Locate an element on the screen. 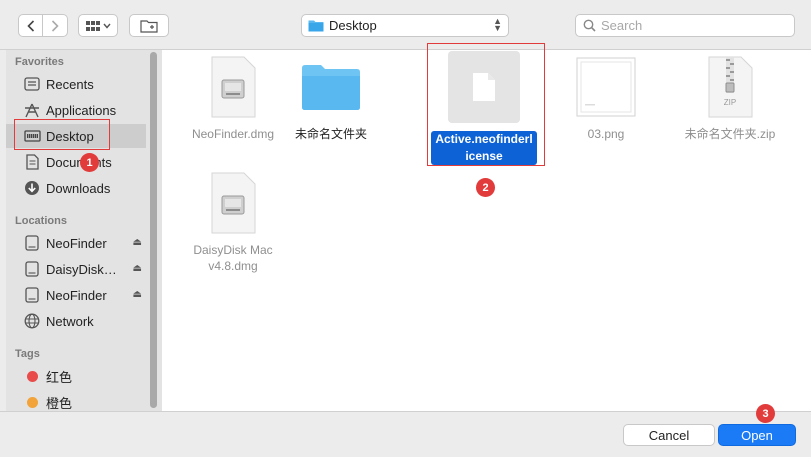 The image size is (811, 457). image-file-icon is located at coordinates (606, 87).